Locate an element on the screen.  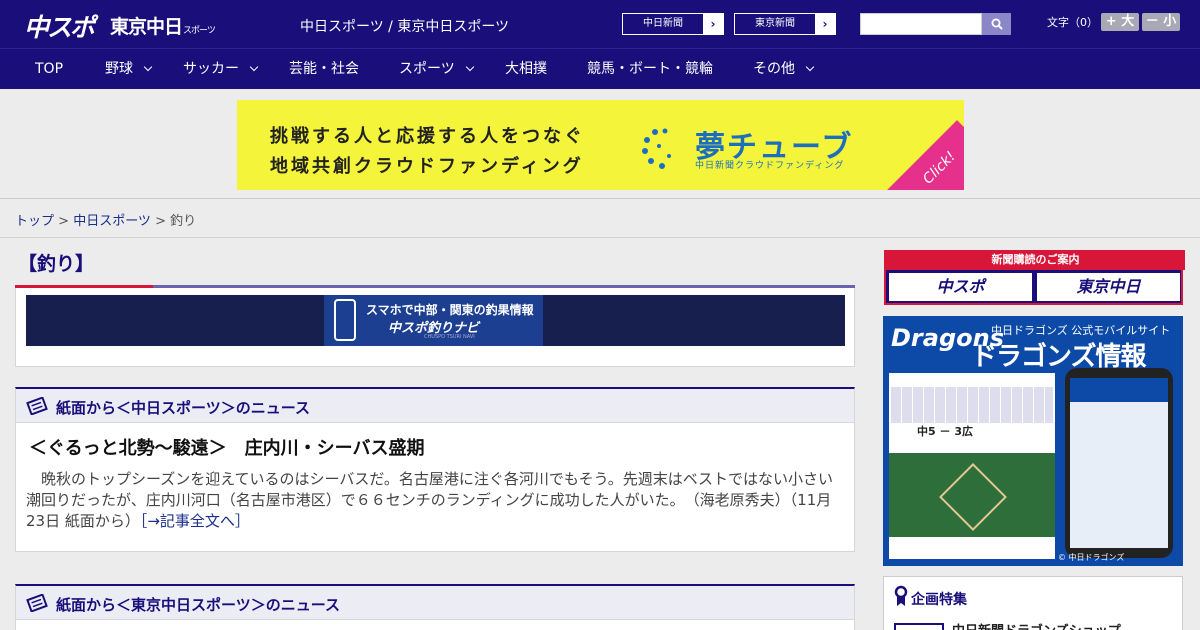
subscription-box: 新聞購読のご案内 中スポ 東京中日 is located at coordinates (1034, 277).